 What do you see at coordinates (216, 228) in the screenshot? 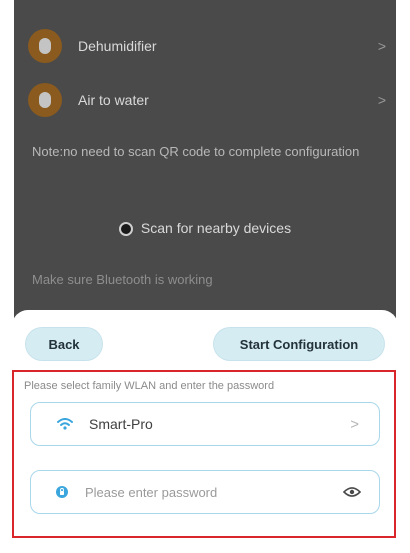
I see `scan-label: Scan for nearby devices` at bounding box center [216, 228].